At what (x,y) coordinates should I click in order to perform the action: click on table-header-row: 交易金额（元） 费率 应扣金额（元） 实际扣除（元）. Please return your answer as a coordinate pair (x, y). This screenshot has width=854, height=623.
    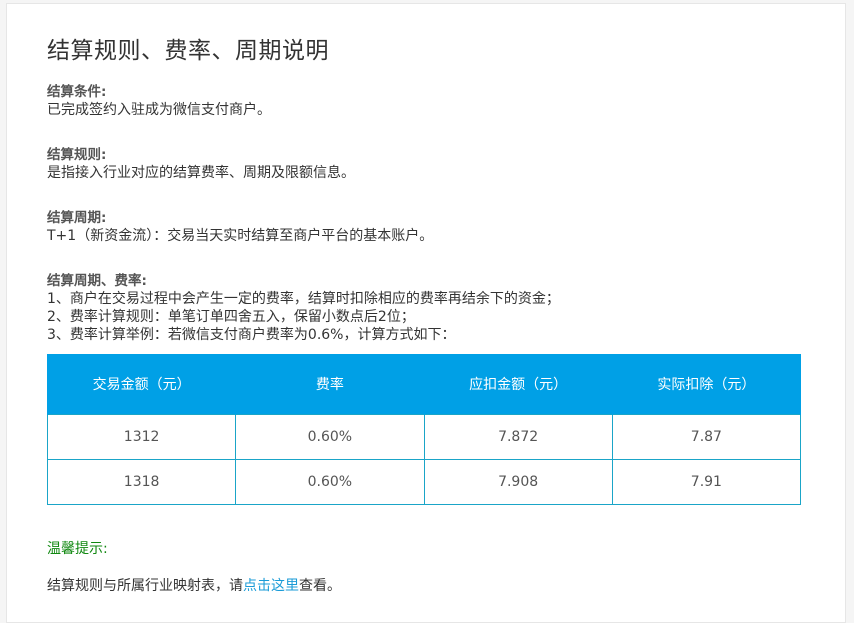
    Looking at the image, I should click on (424, 384).